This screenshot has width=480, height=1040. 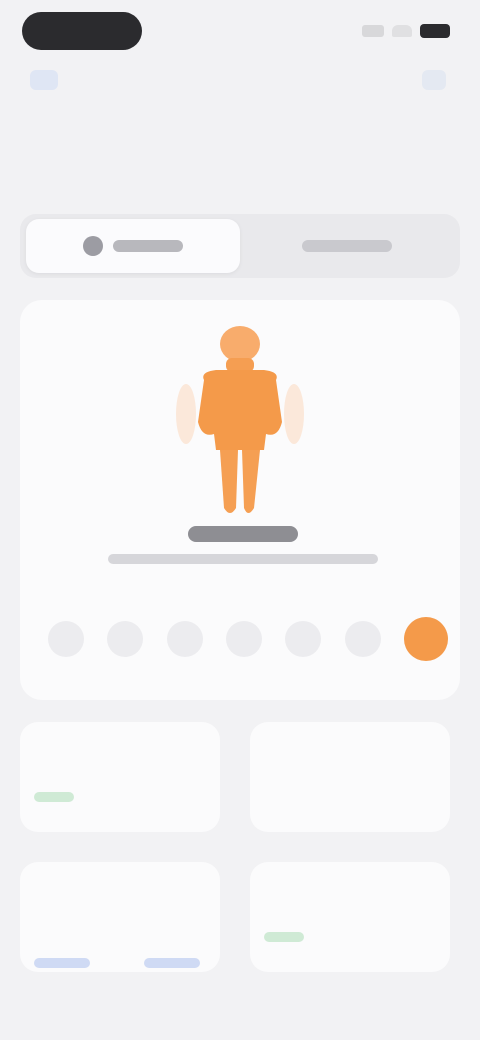 I want to click on selected-area-label, so click(x=243, y=534).